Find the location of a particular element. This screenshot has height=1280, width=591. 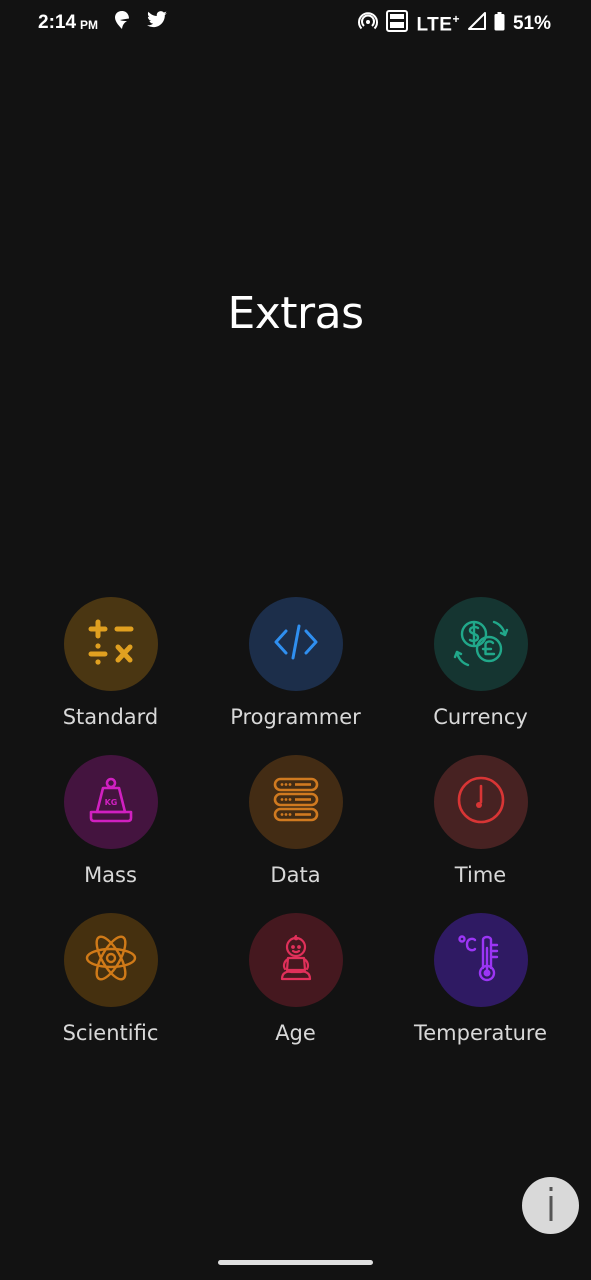

swiggy-icon is located at coordinates (122, 23).